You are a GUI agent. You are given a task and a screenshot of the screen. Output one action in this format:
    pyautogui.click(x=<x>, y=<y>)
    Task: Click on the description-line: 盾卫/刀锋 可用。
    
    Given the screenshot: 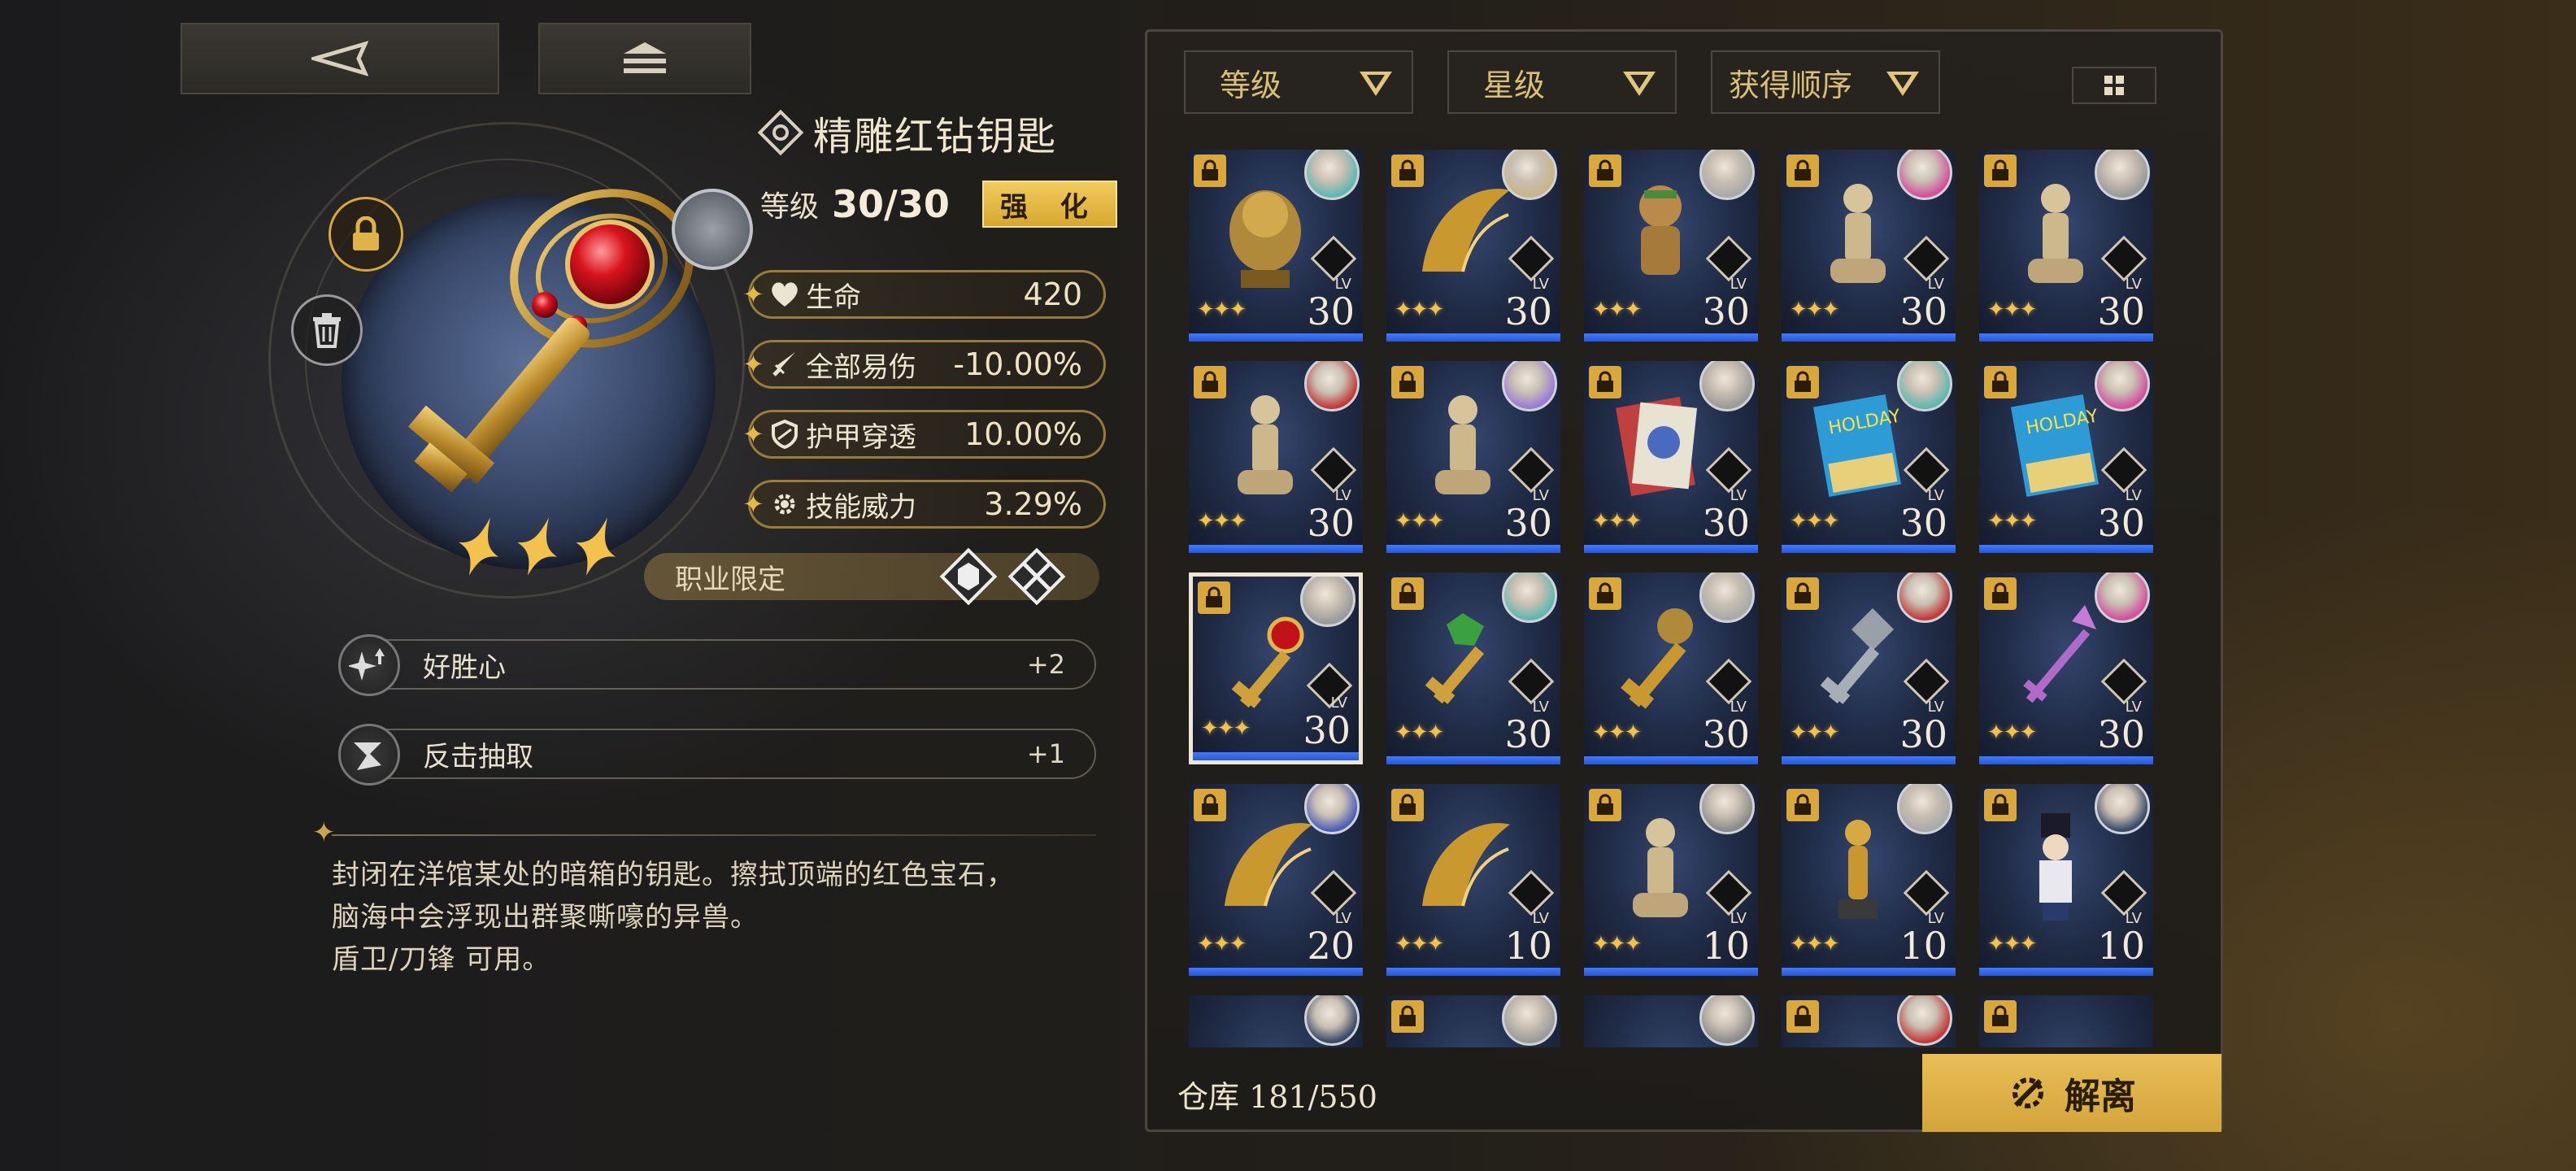 What is the action you would take?
    pyautogui.click(x=441, y=960)
    